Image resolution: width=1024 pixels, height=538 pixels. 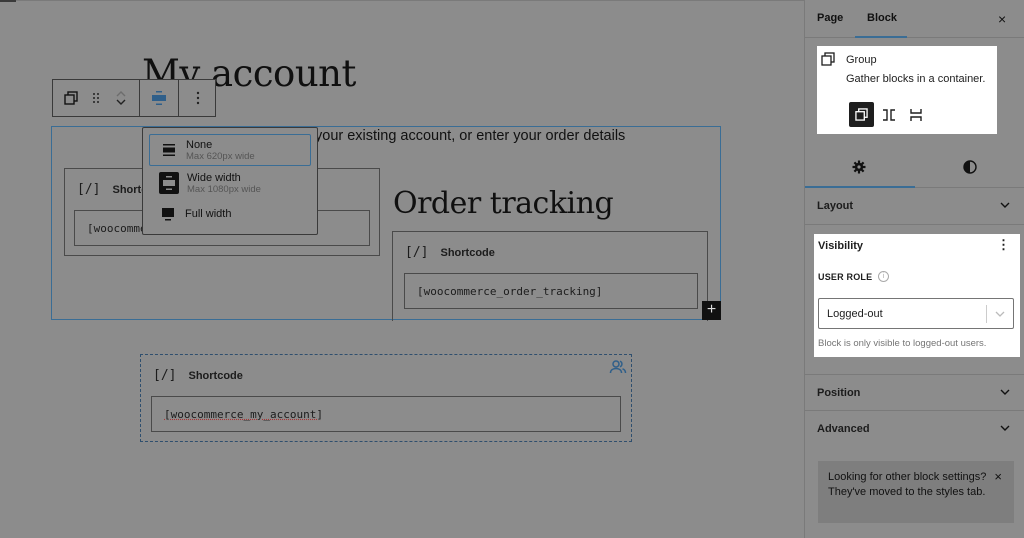 I want to click on align-button, so click(x=159, y=98).